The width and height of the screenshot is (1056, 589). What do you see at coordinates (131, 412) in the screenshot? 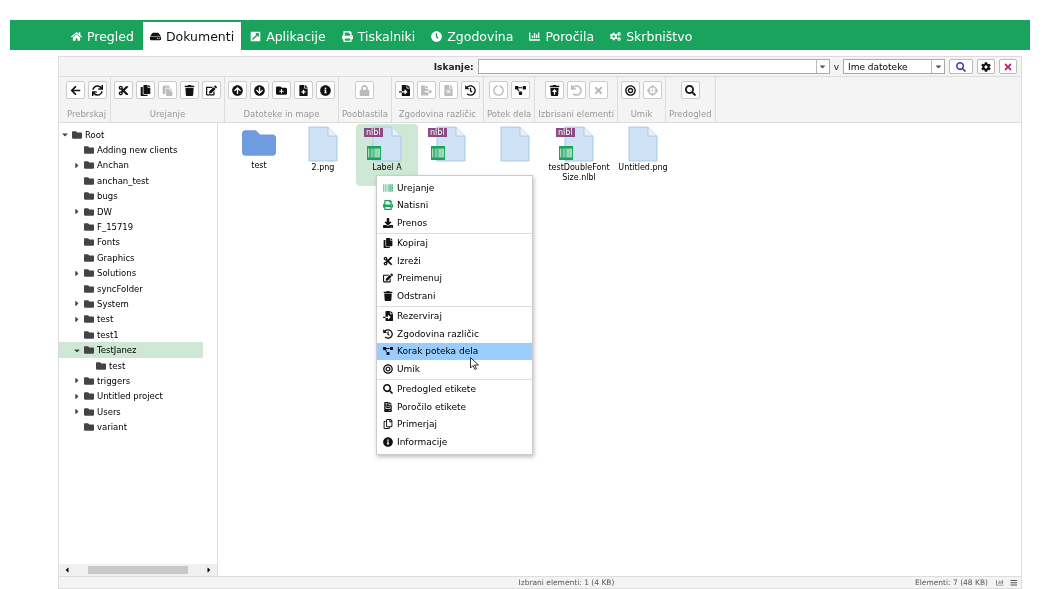
I see `tree-item: Users` at bounding box center [131, 412].